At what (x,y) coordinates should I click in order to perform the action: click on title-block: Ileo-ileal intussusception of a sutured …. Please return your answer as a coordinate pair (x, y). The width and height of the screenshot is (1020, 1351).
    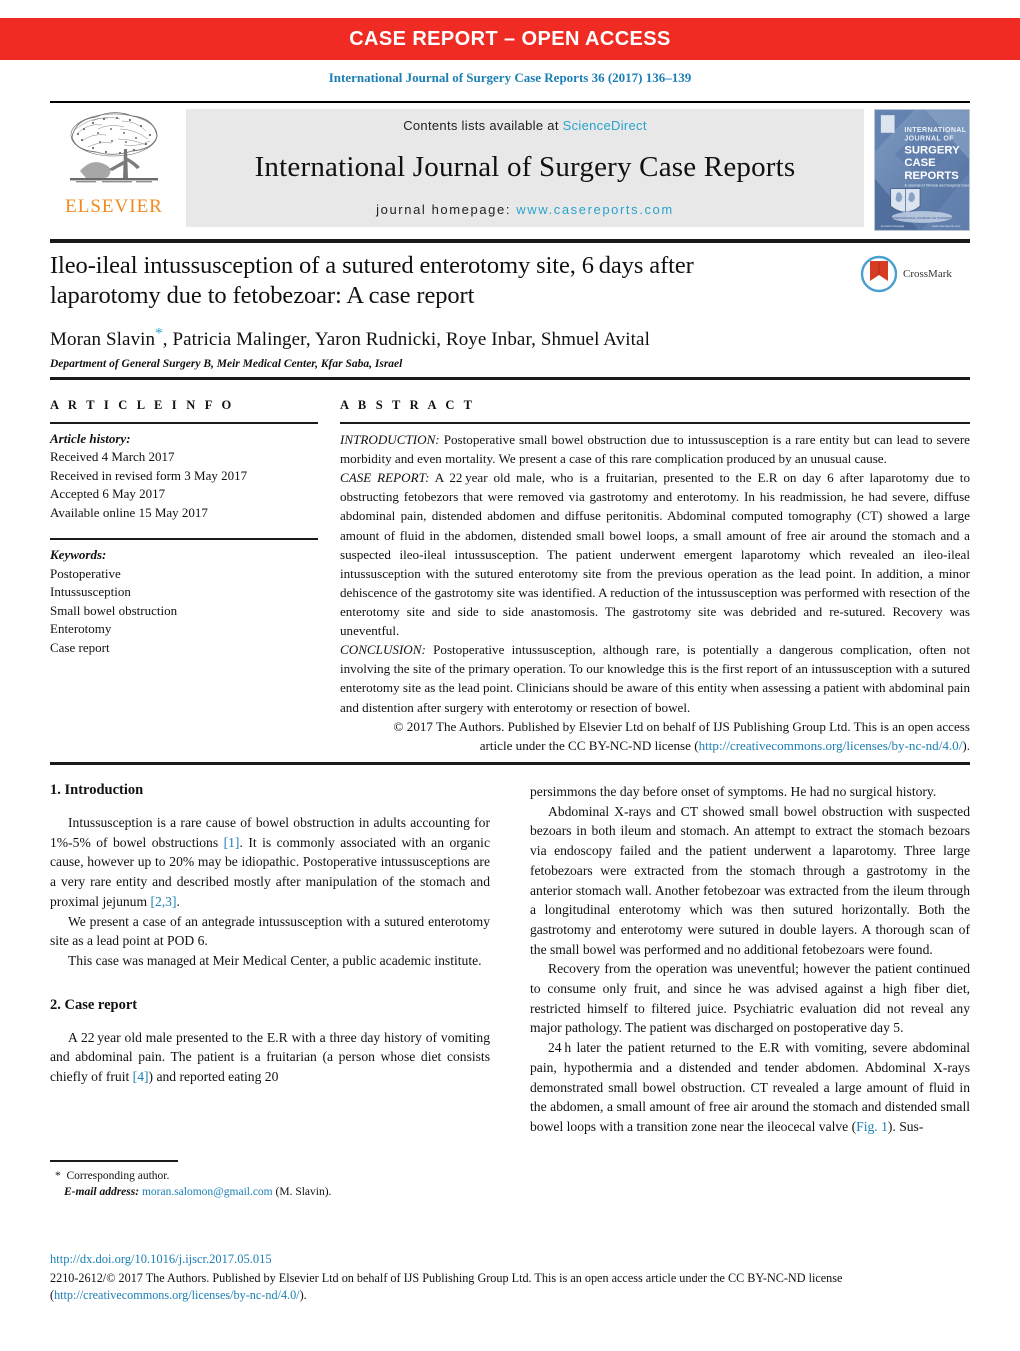
    Looking at the image, I should click on (510, 310).